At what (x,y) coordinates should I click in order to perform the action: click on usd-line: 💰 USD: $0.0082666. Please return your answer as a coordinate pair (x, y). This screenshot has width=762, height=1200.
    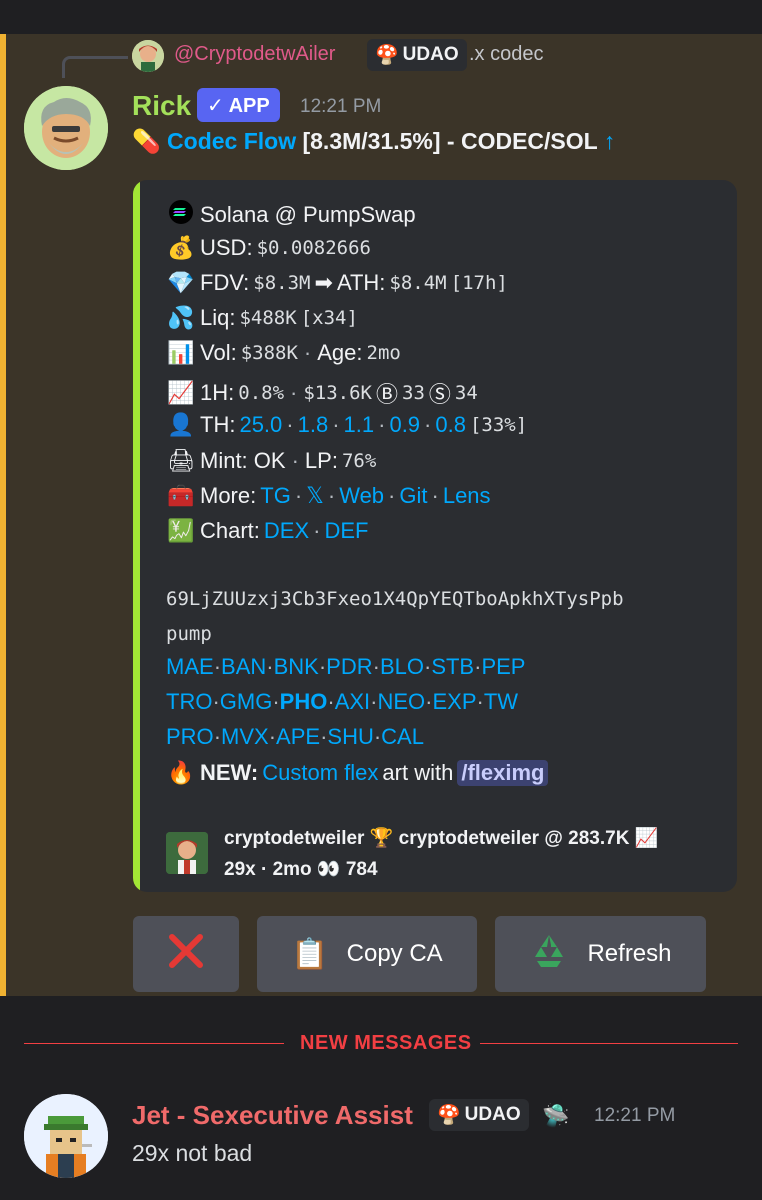
    Looking at the image, I should click on (268, 248).